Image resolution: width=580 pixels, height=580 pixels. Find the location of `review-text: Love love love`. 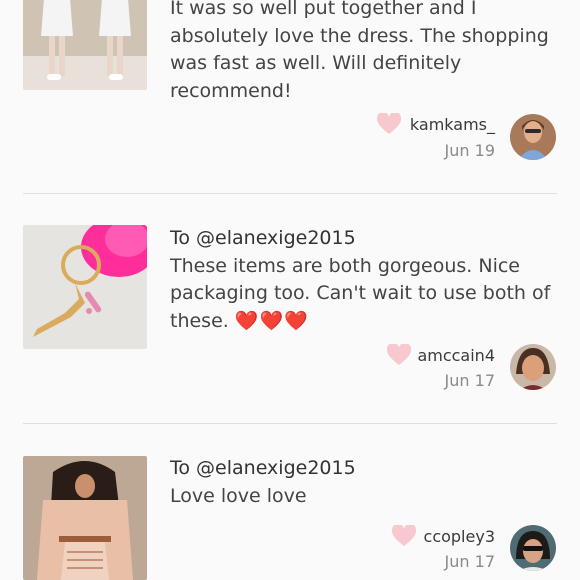

review-text: Love love love is located at coordinates (238, 495).